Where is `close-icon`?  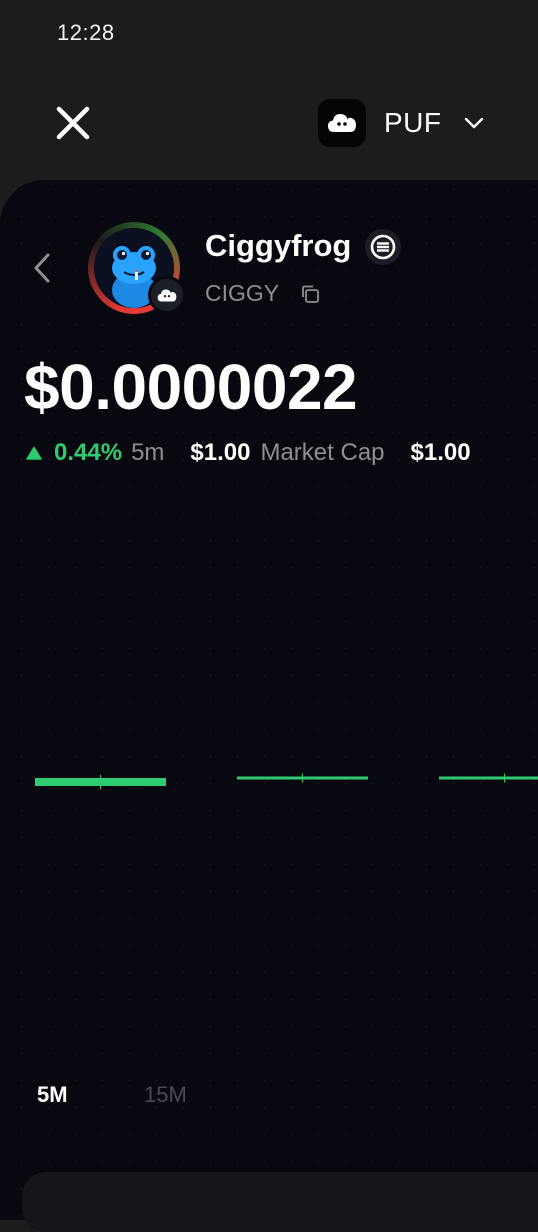 close-icon is located at coordinates (73, 123).